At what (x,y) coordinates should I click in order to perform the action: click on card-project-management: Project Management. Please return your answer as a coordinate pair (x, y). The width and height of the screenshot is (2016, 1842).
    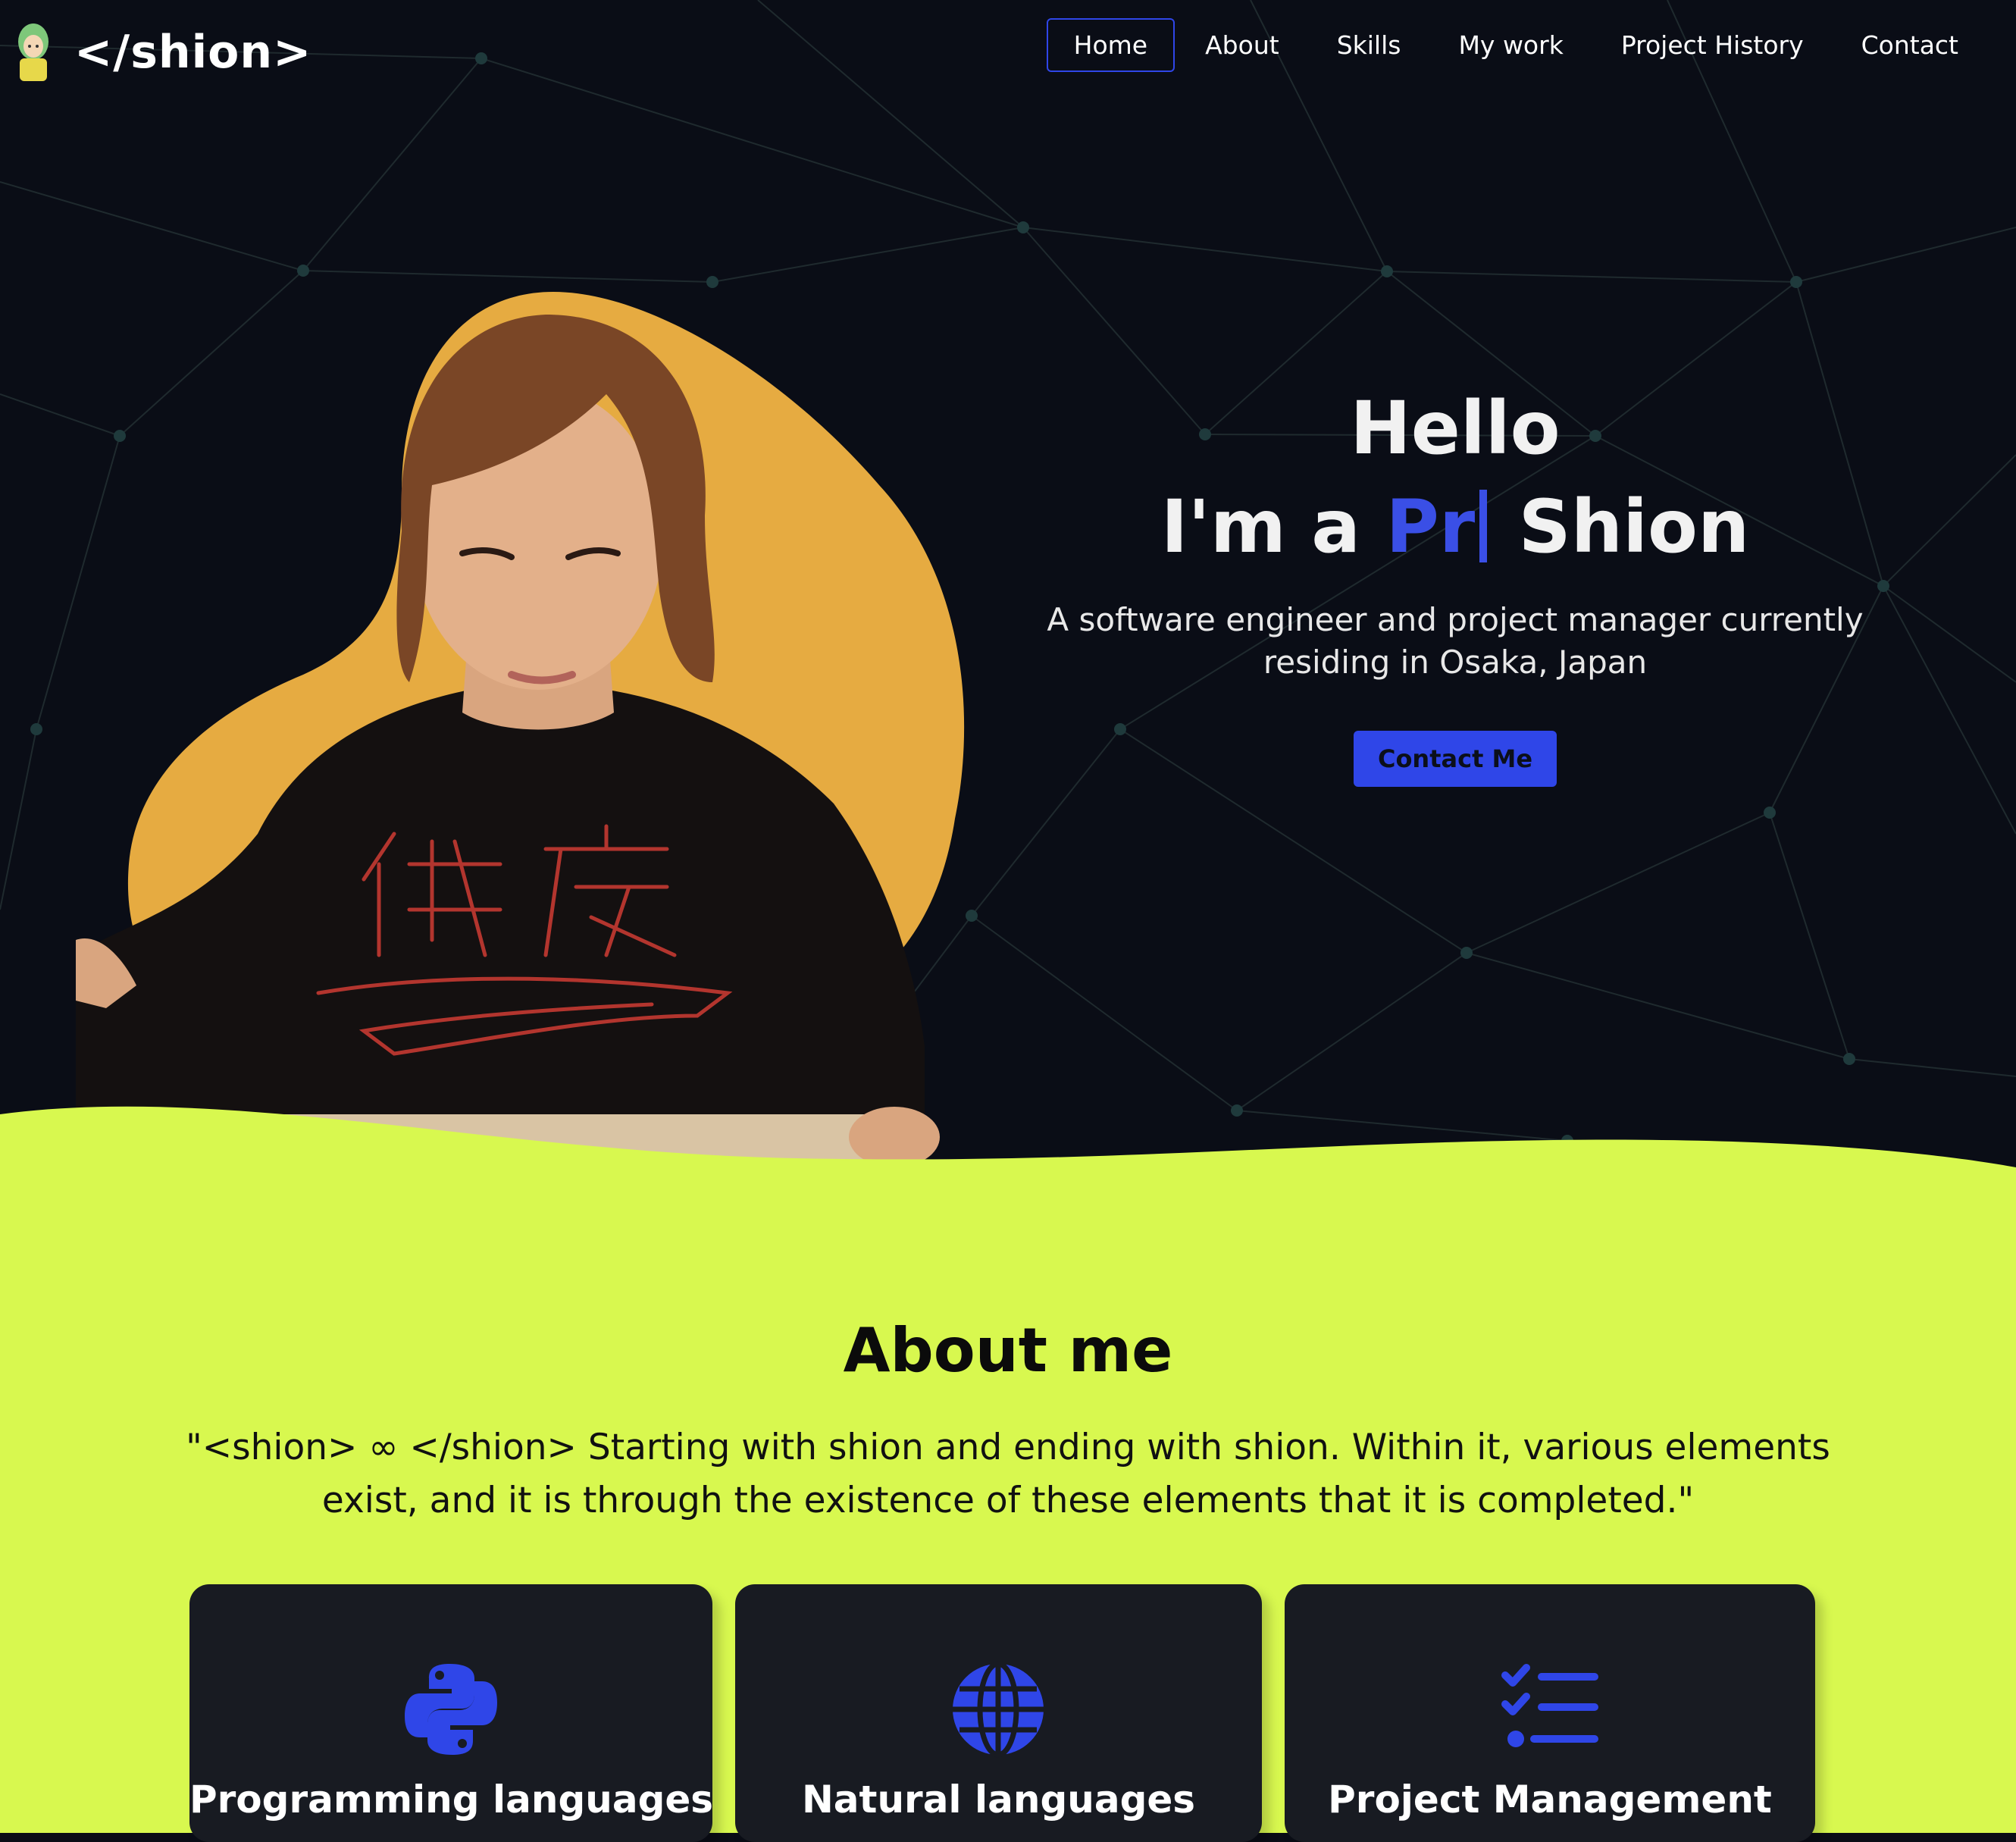
    Looking at the image, I should click on (1550, 1713).